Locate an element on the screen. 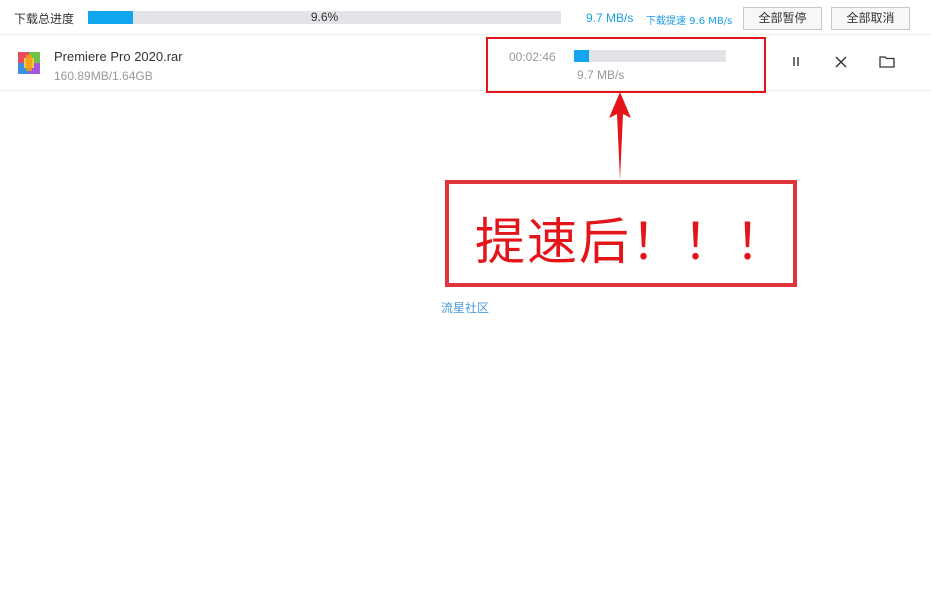 Image resolution: width=931 pixels, height=613 pixels. total-speed: 9.7 MB/s is located at coordinates (610, 18).